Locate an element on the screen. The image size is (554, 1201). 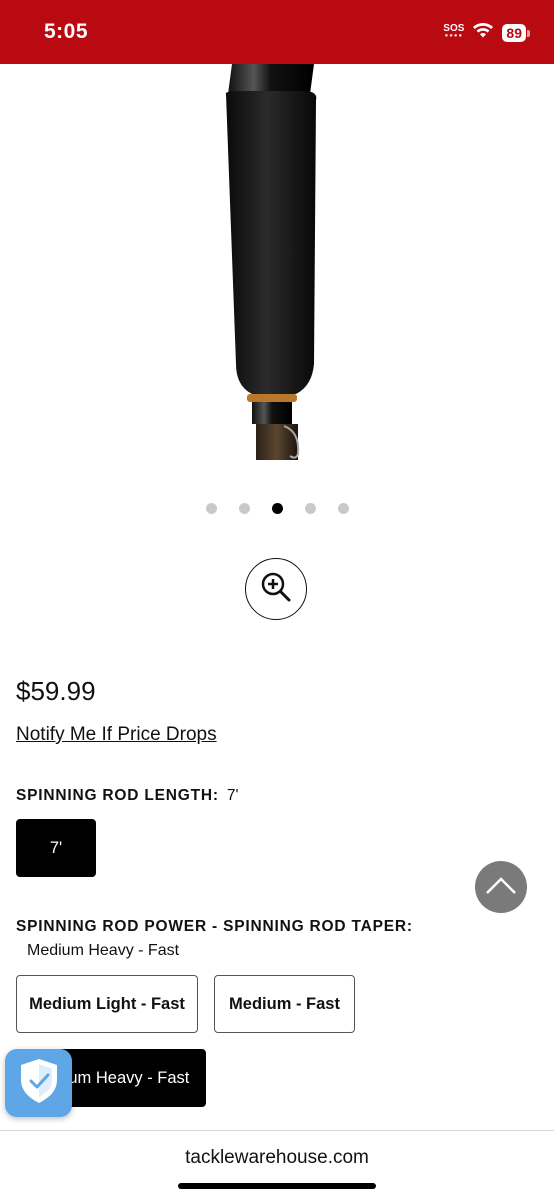
status-icons: SOS ●●●● 89 is located at coordinates (486, 33).